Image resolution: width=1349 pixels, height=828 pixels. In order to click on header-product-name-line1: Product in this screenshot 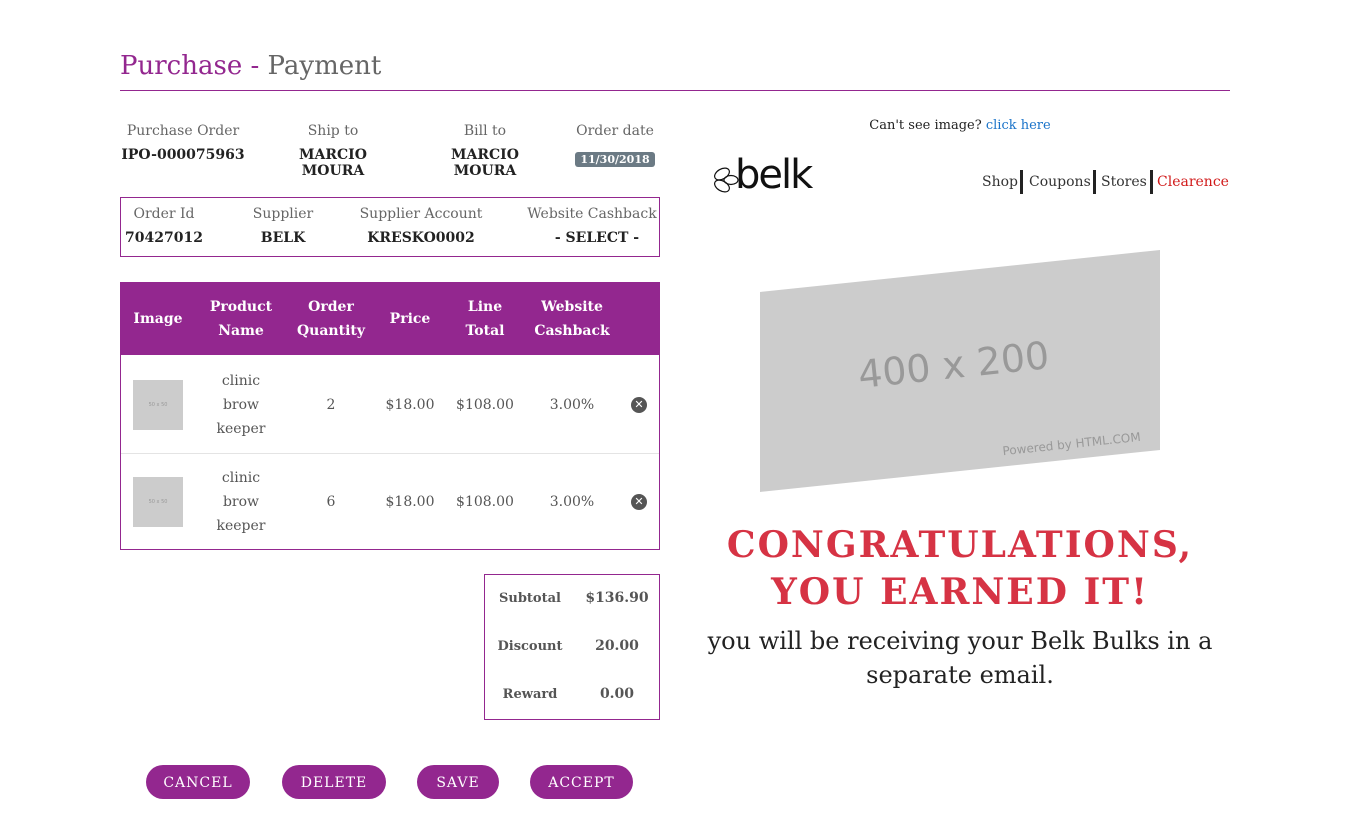, I will do `click(241, 307)`.